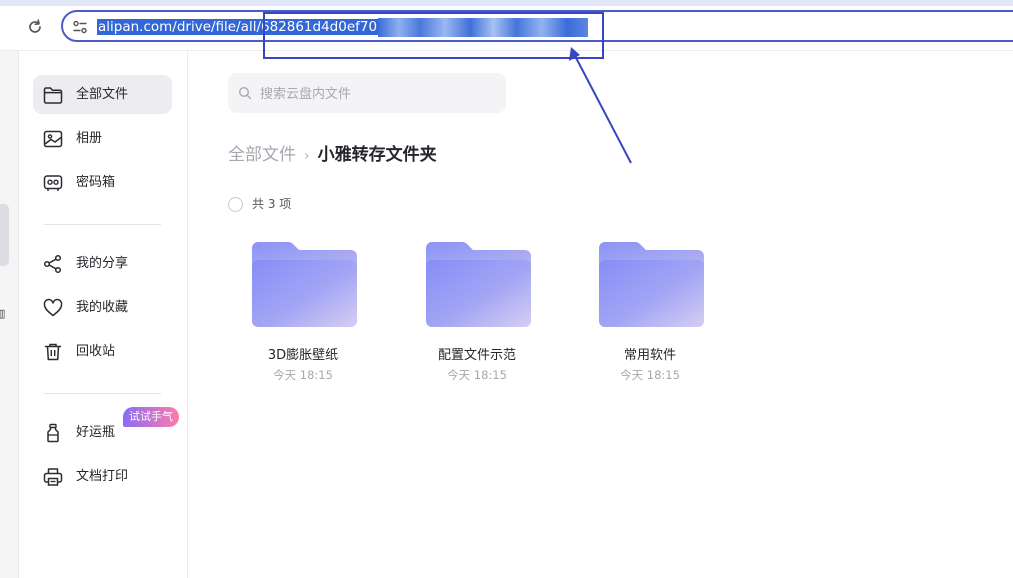  I want to click on bottle-icon, so click(53, 433).